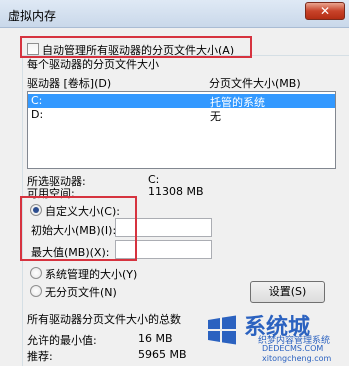 The image size is (349, 366). I want to click on free-space-value: 11308 MB, so click(176, 191).